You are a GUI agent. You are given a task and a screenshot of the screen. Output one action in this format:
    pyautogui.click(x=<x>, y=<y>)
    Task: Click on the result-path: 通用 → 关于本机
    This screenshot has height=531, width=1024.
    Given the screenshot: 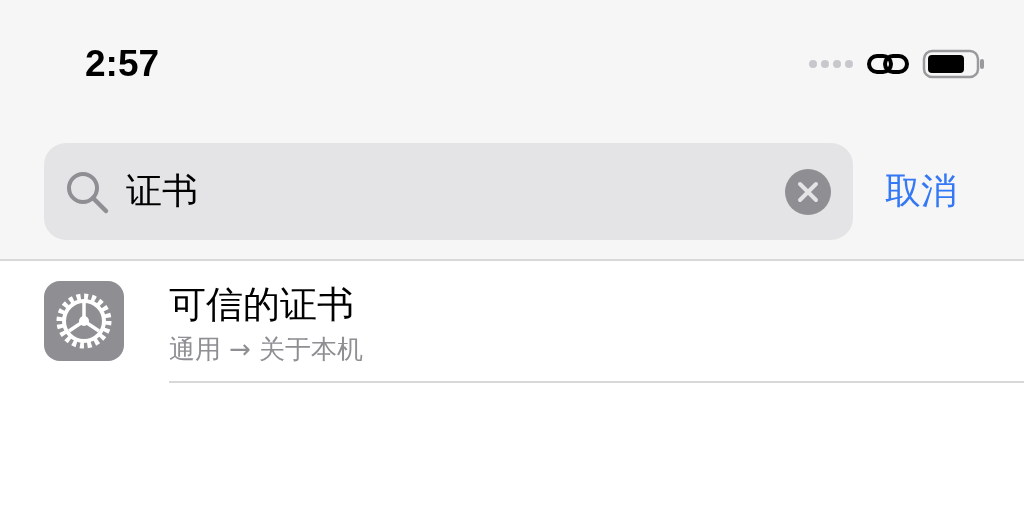 What is the action you would take?
    pyautogui.click(x=267, y=349)
    